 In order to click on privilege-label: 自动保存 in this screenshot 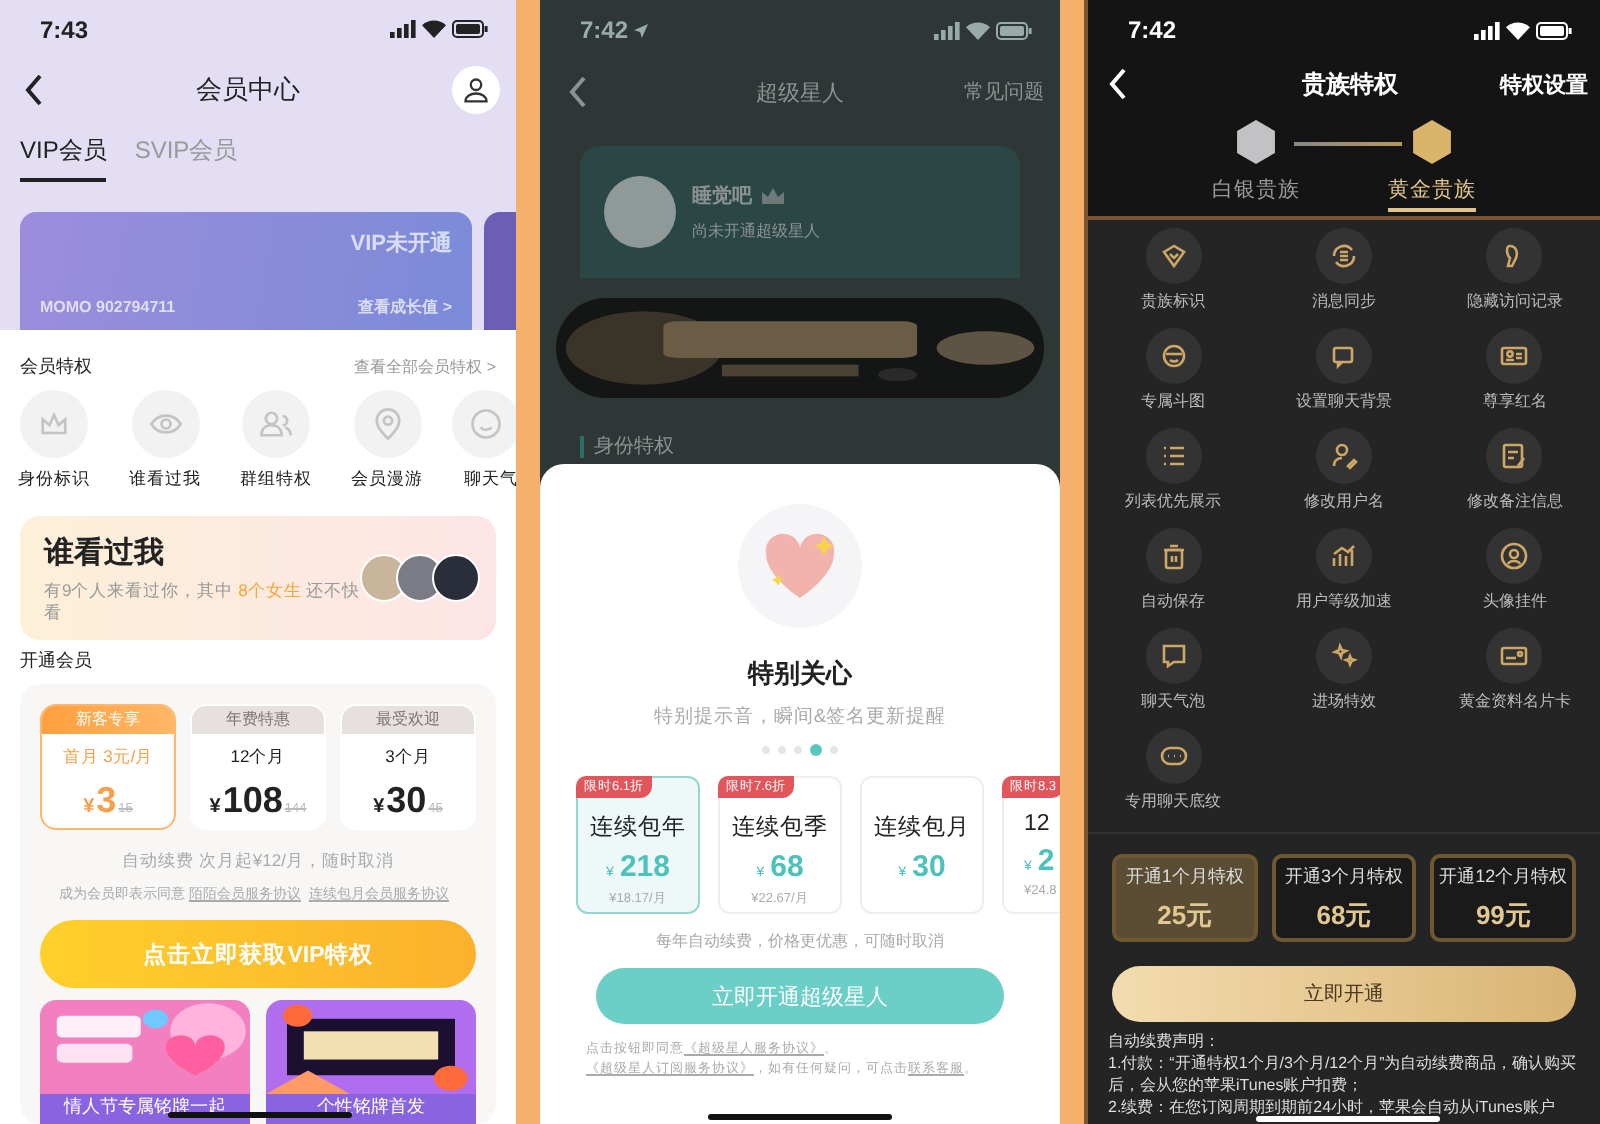, I will do `click(1173, 601)`.